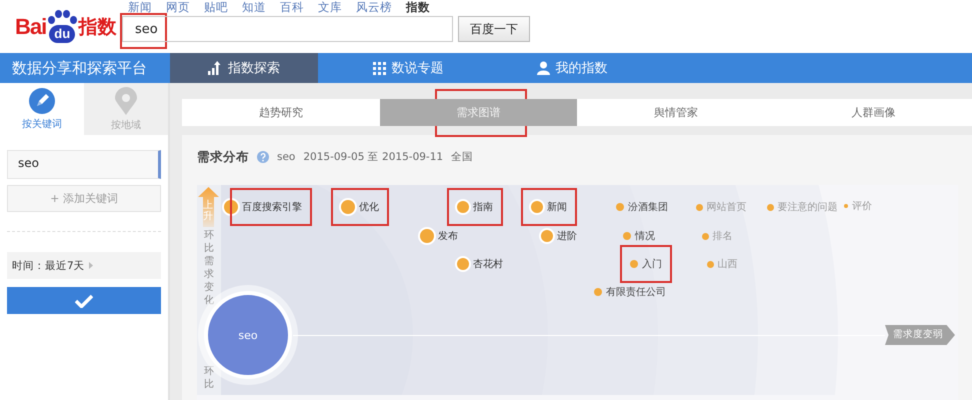 The image size is (972, 400). Describe the element at coordinates (272, 207) in the screenshot. I see `term-label: 百度搜索引擎` at that location.